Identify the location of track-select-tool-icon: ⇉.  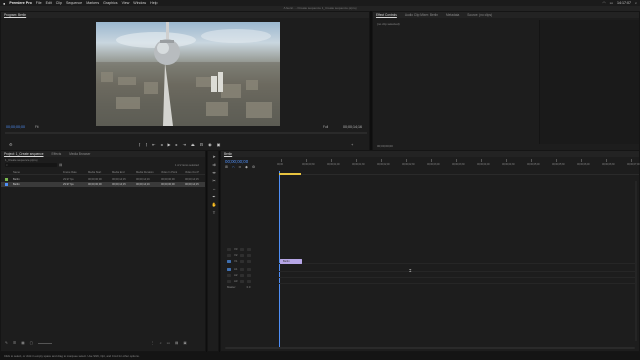
(214, 164).